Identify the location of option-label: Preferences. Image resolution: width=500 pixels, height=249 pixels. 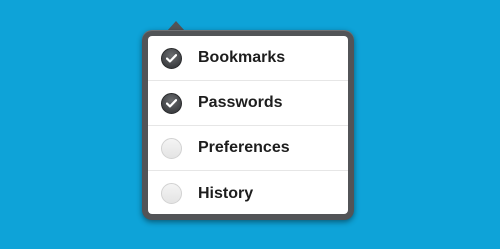
(244, 147).